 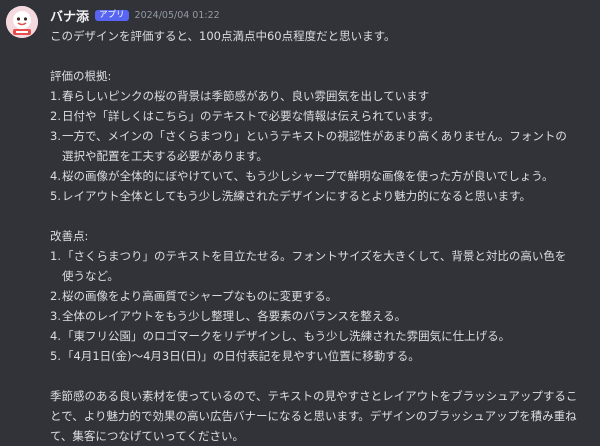 What do you see at coordinates (234, 316) in the screenshot?
I see `list-item-text: 全体のレイアウトをもう少し整理し、各要素のバランスを整える。` at bounding box center [234, 316].